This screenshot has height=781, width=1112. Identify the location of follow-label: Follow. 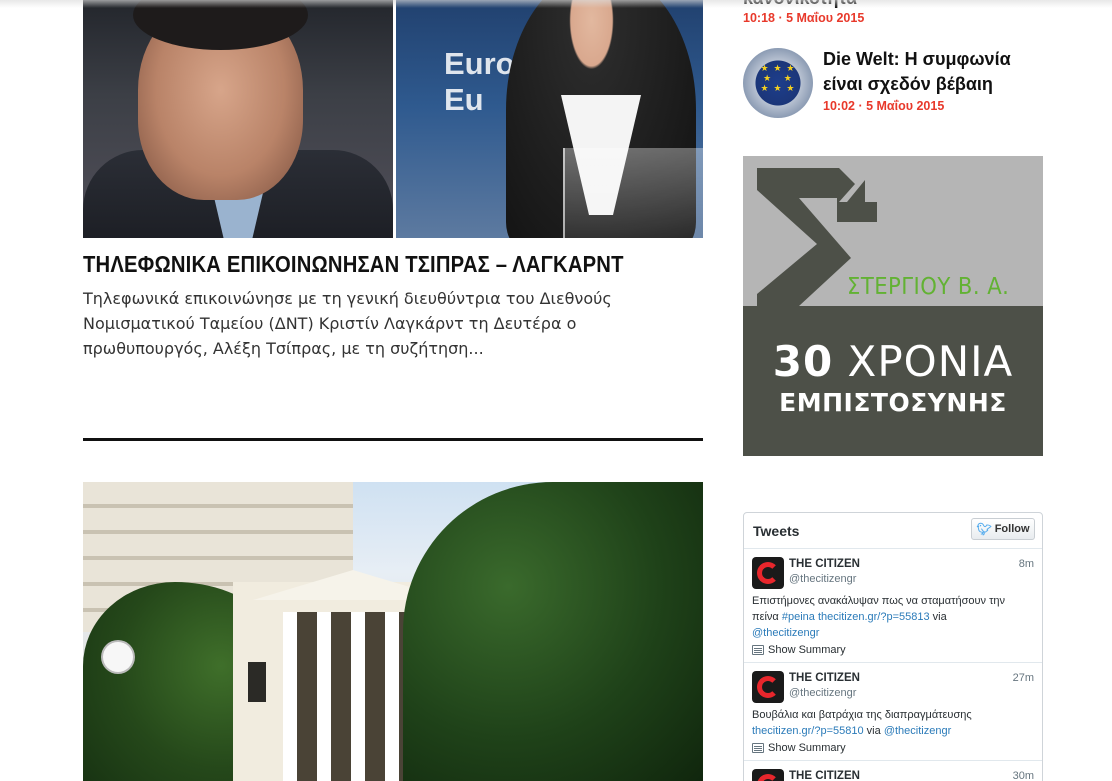
(1012, 529).